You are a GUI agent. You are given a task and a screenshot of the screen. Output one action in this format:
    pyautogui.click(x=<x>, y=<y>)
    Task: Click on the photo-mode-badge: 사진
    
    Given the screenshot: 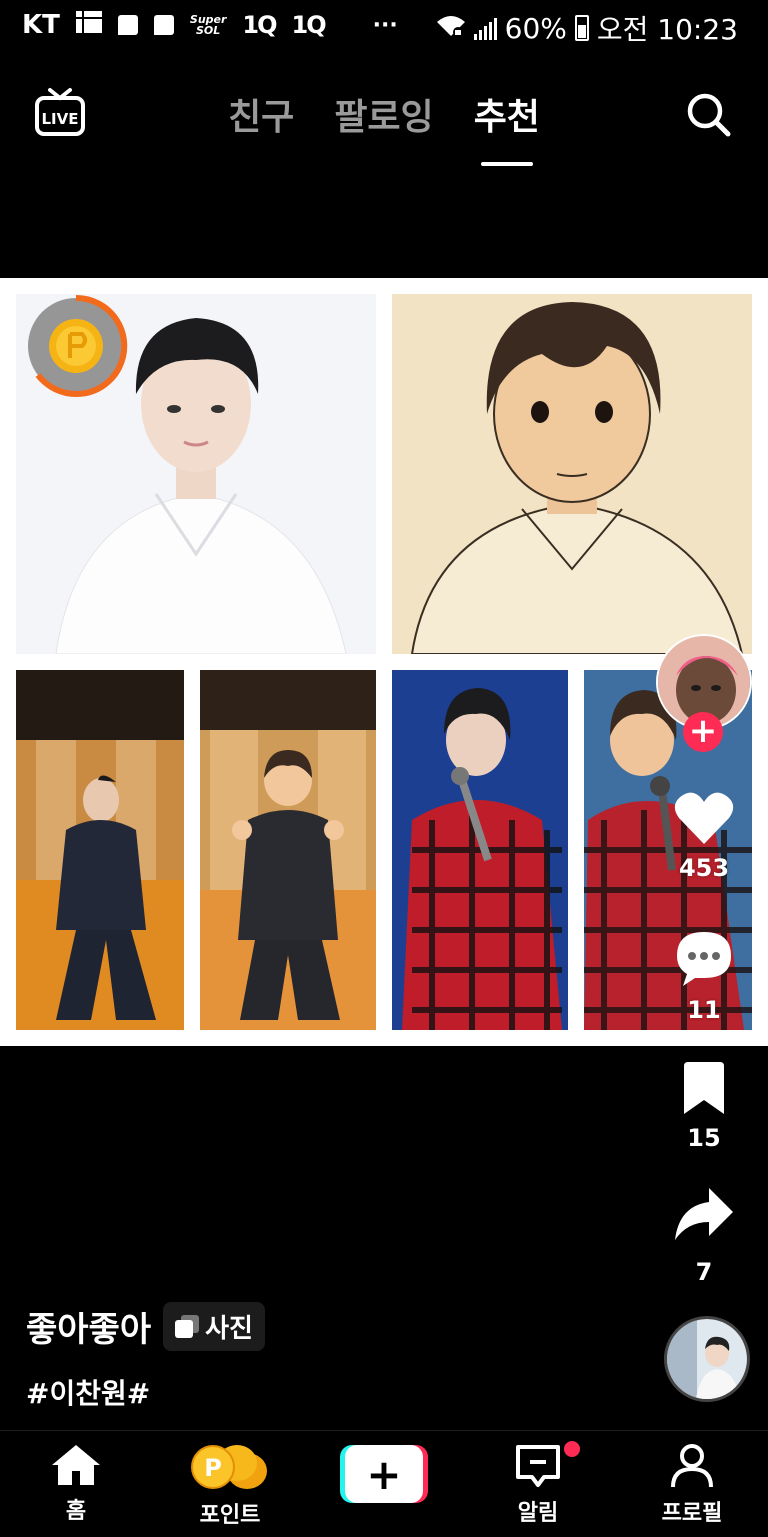 What is the action you would take?
    pyautogui.click(x=214, y=1326)
    